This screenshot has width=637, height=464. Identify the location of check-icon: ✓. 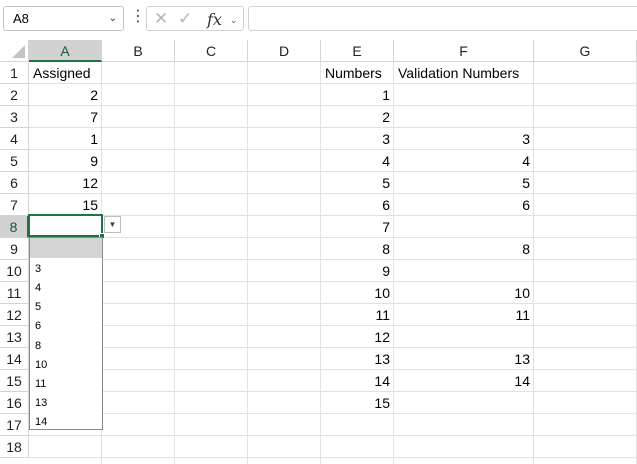
(185, 19).